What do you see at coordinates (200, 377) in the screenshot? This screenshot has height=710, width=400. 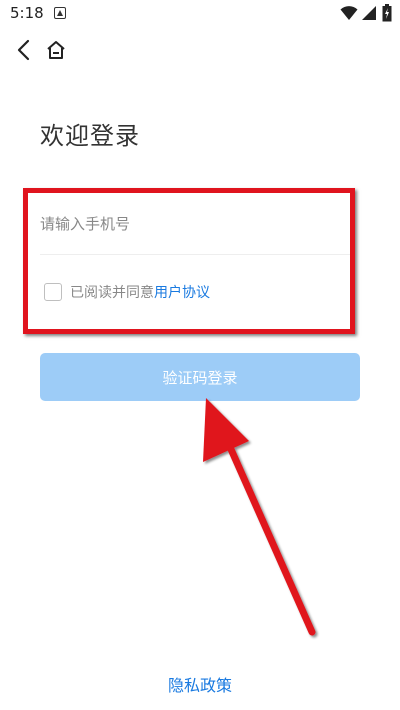 I see `verification-code-login-button: 验证码登录` at bounding box center [200, 377].